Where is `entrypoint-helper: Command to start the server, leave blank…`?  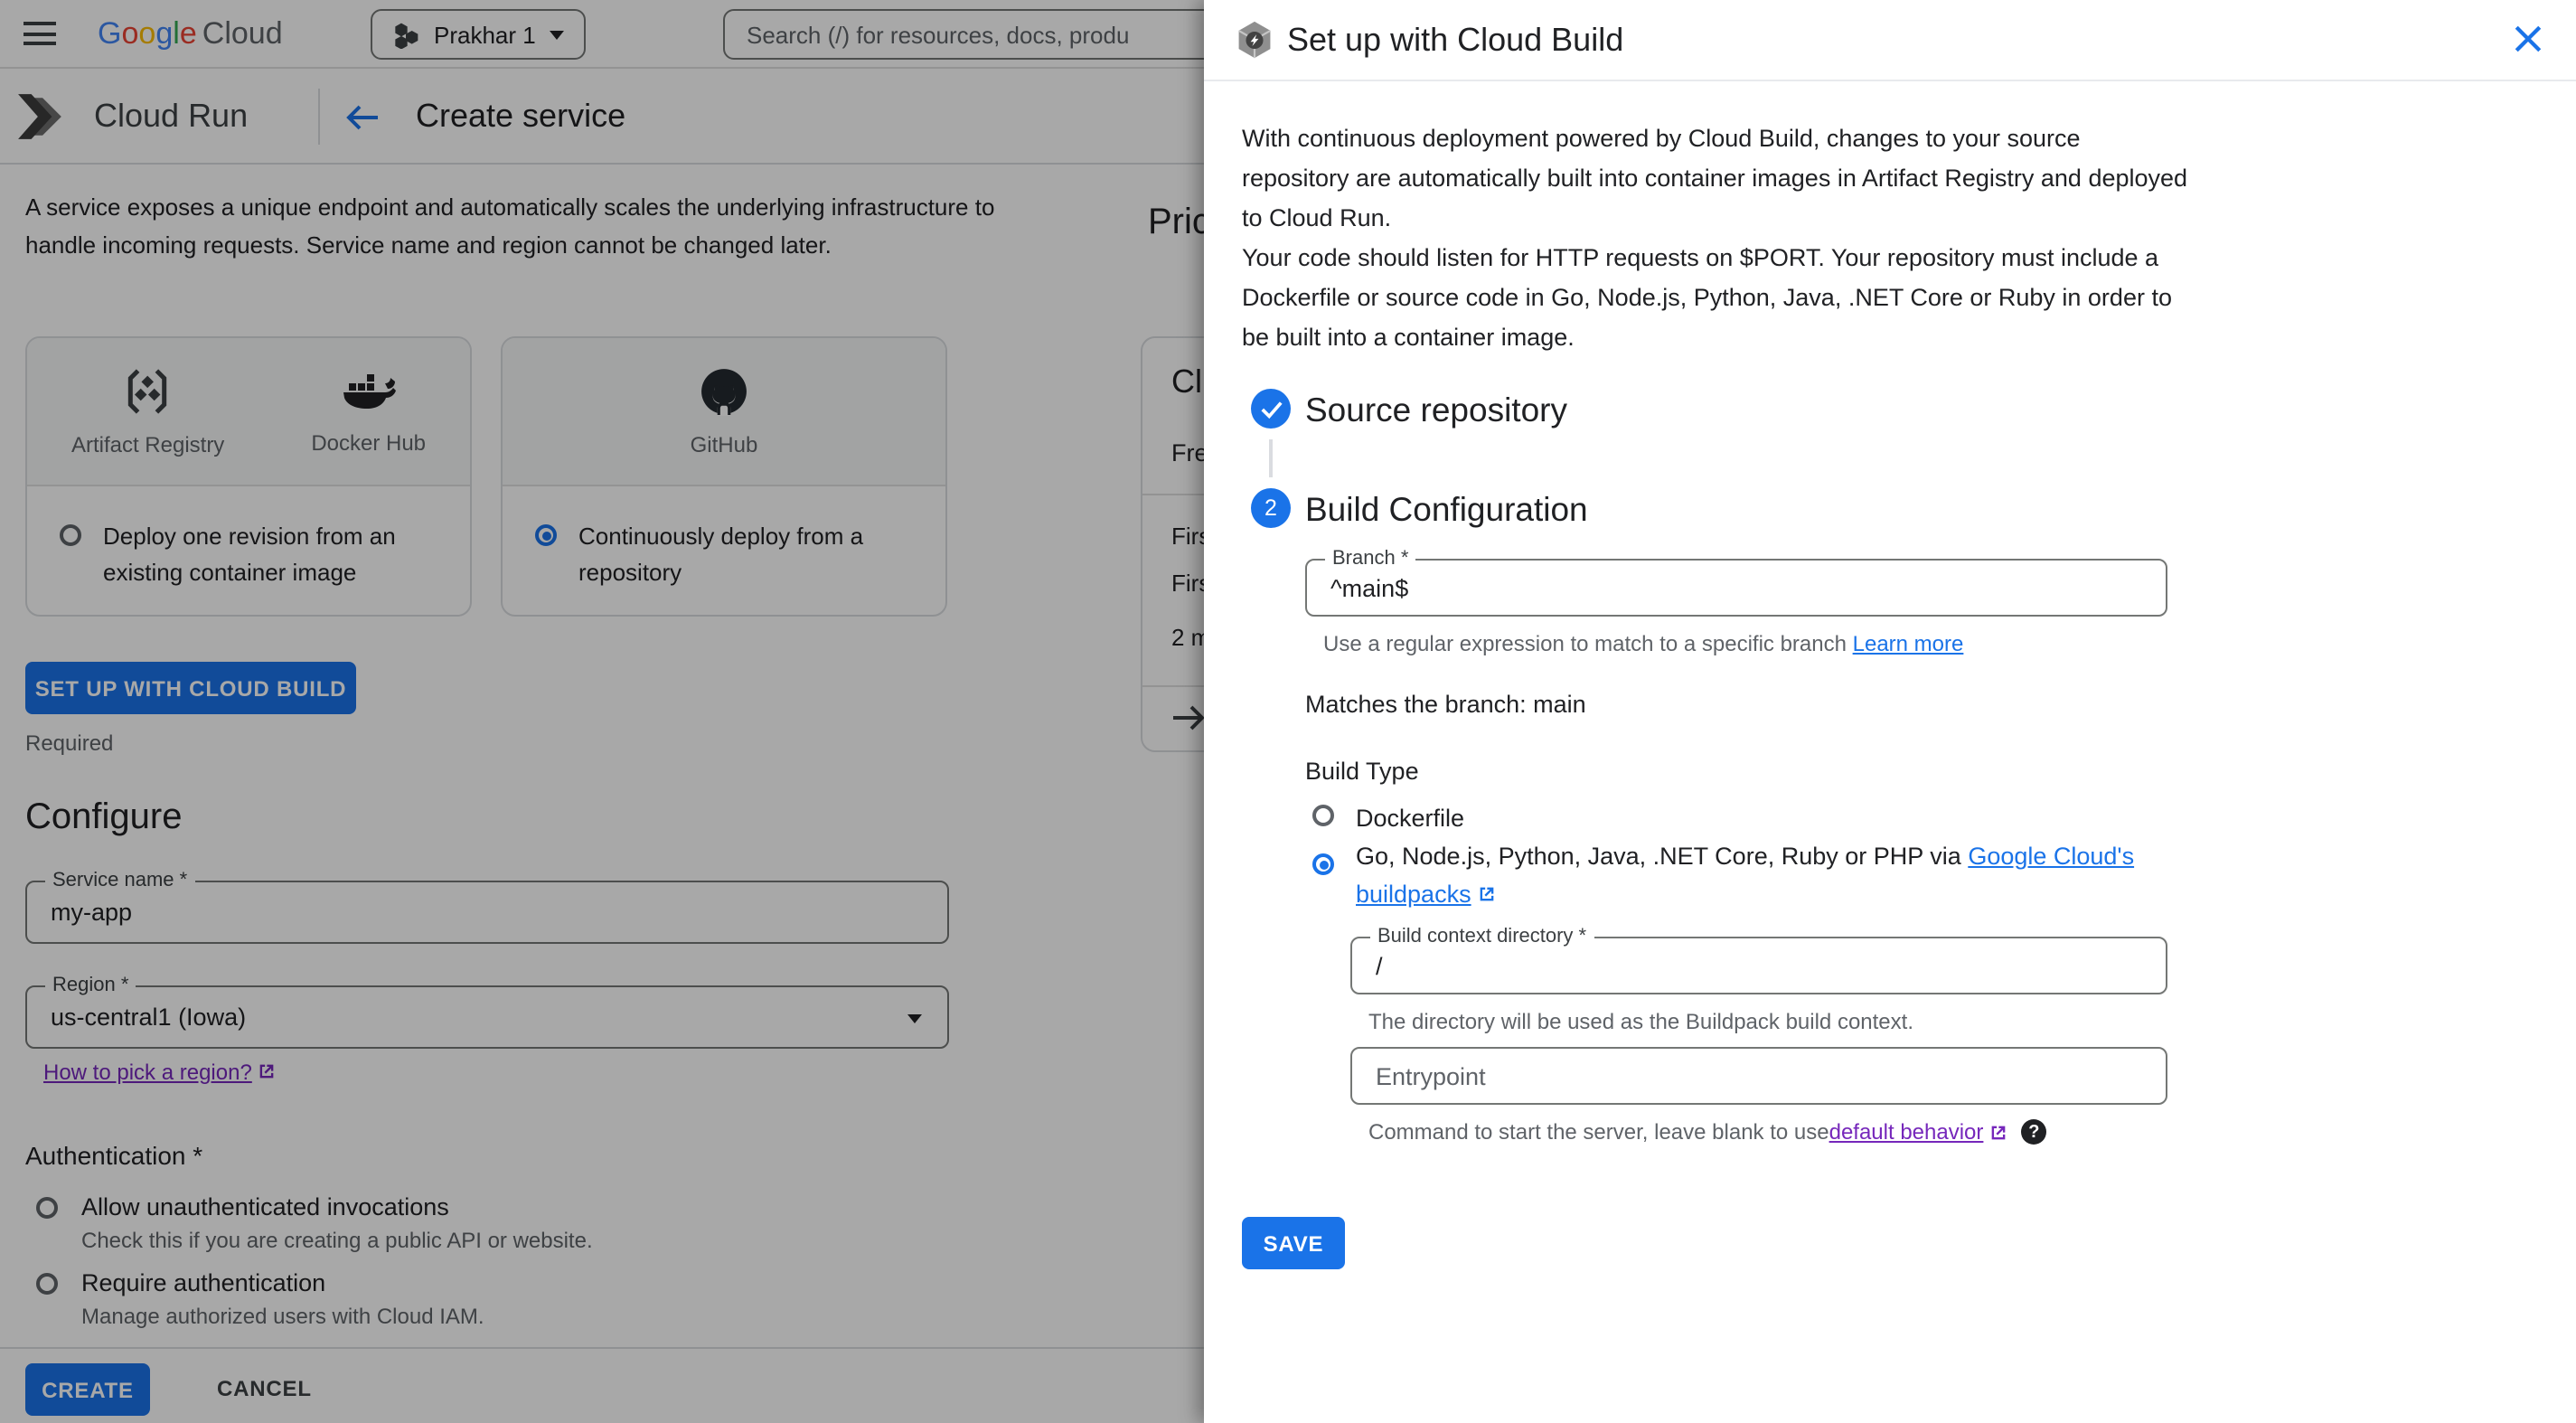
entrypoint-helper: Command to start the server, leave blank… is located at coordinates (1707, 1132).